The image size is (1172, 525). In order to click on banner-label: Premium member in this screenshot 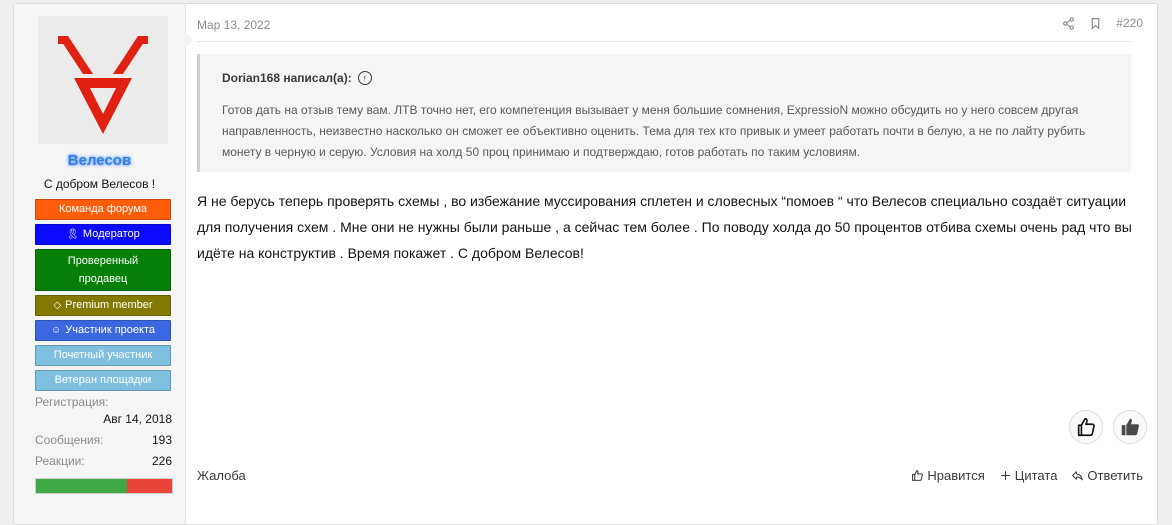, I will do `click(109, 305)`.